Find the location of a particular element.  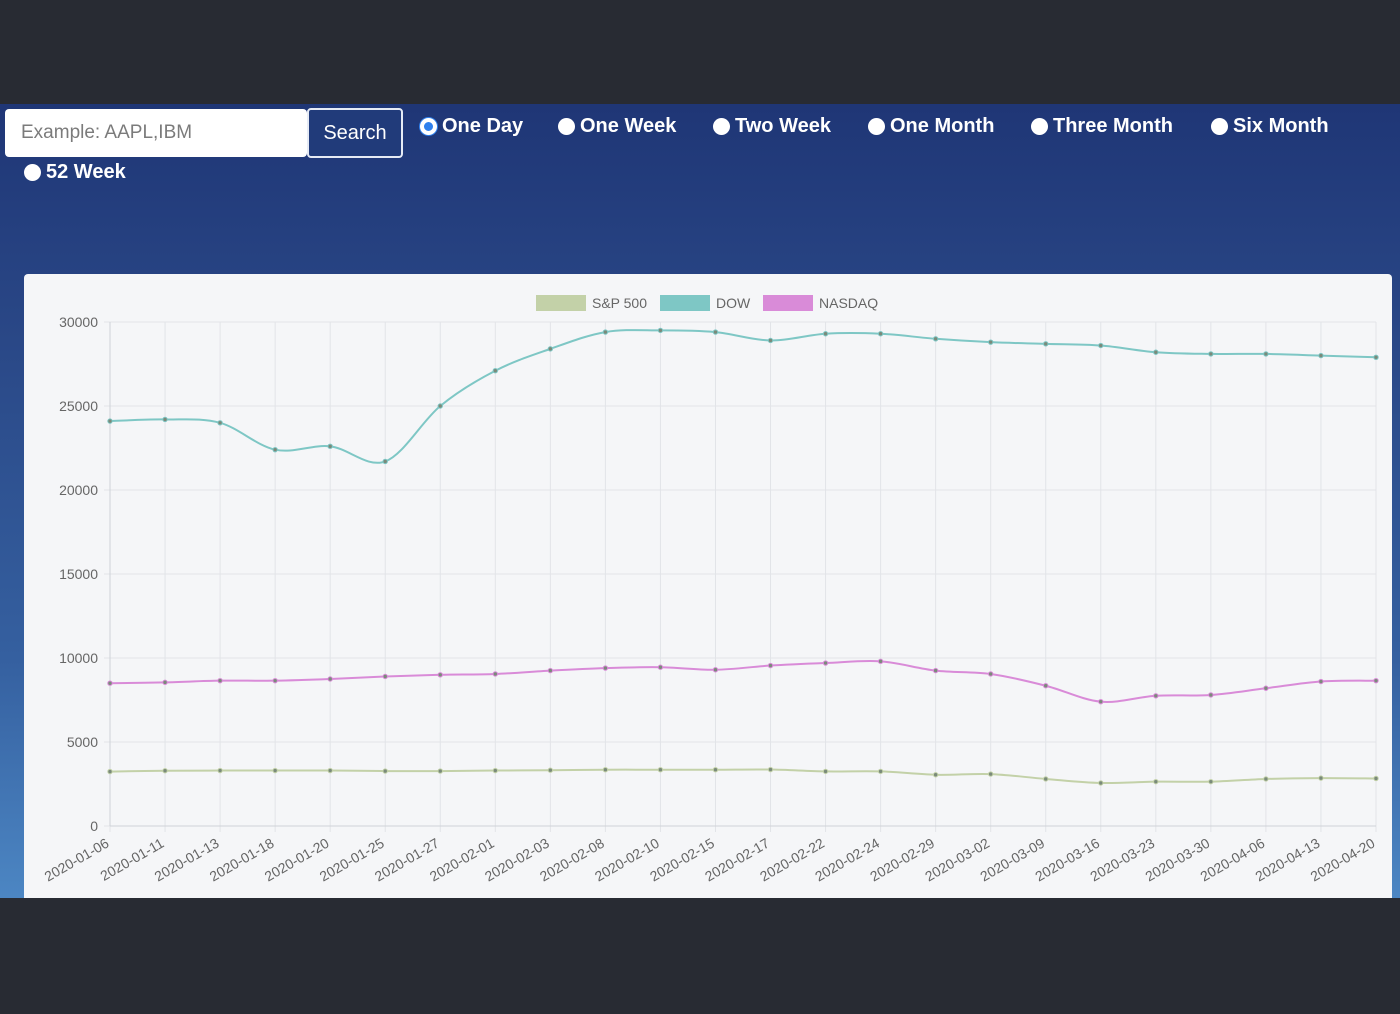

symbol-search-input is located at coordinates (156, 133).